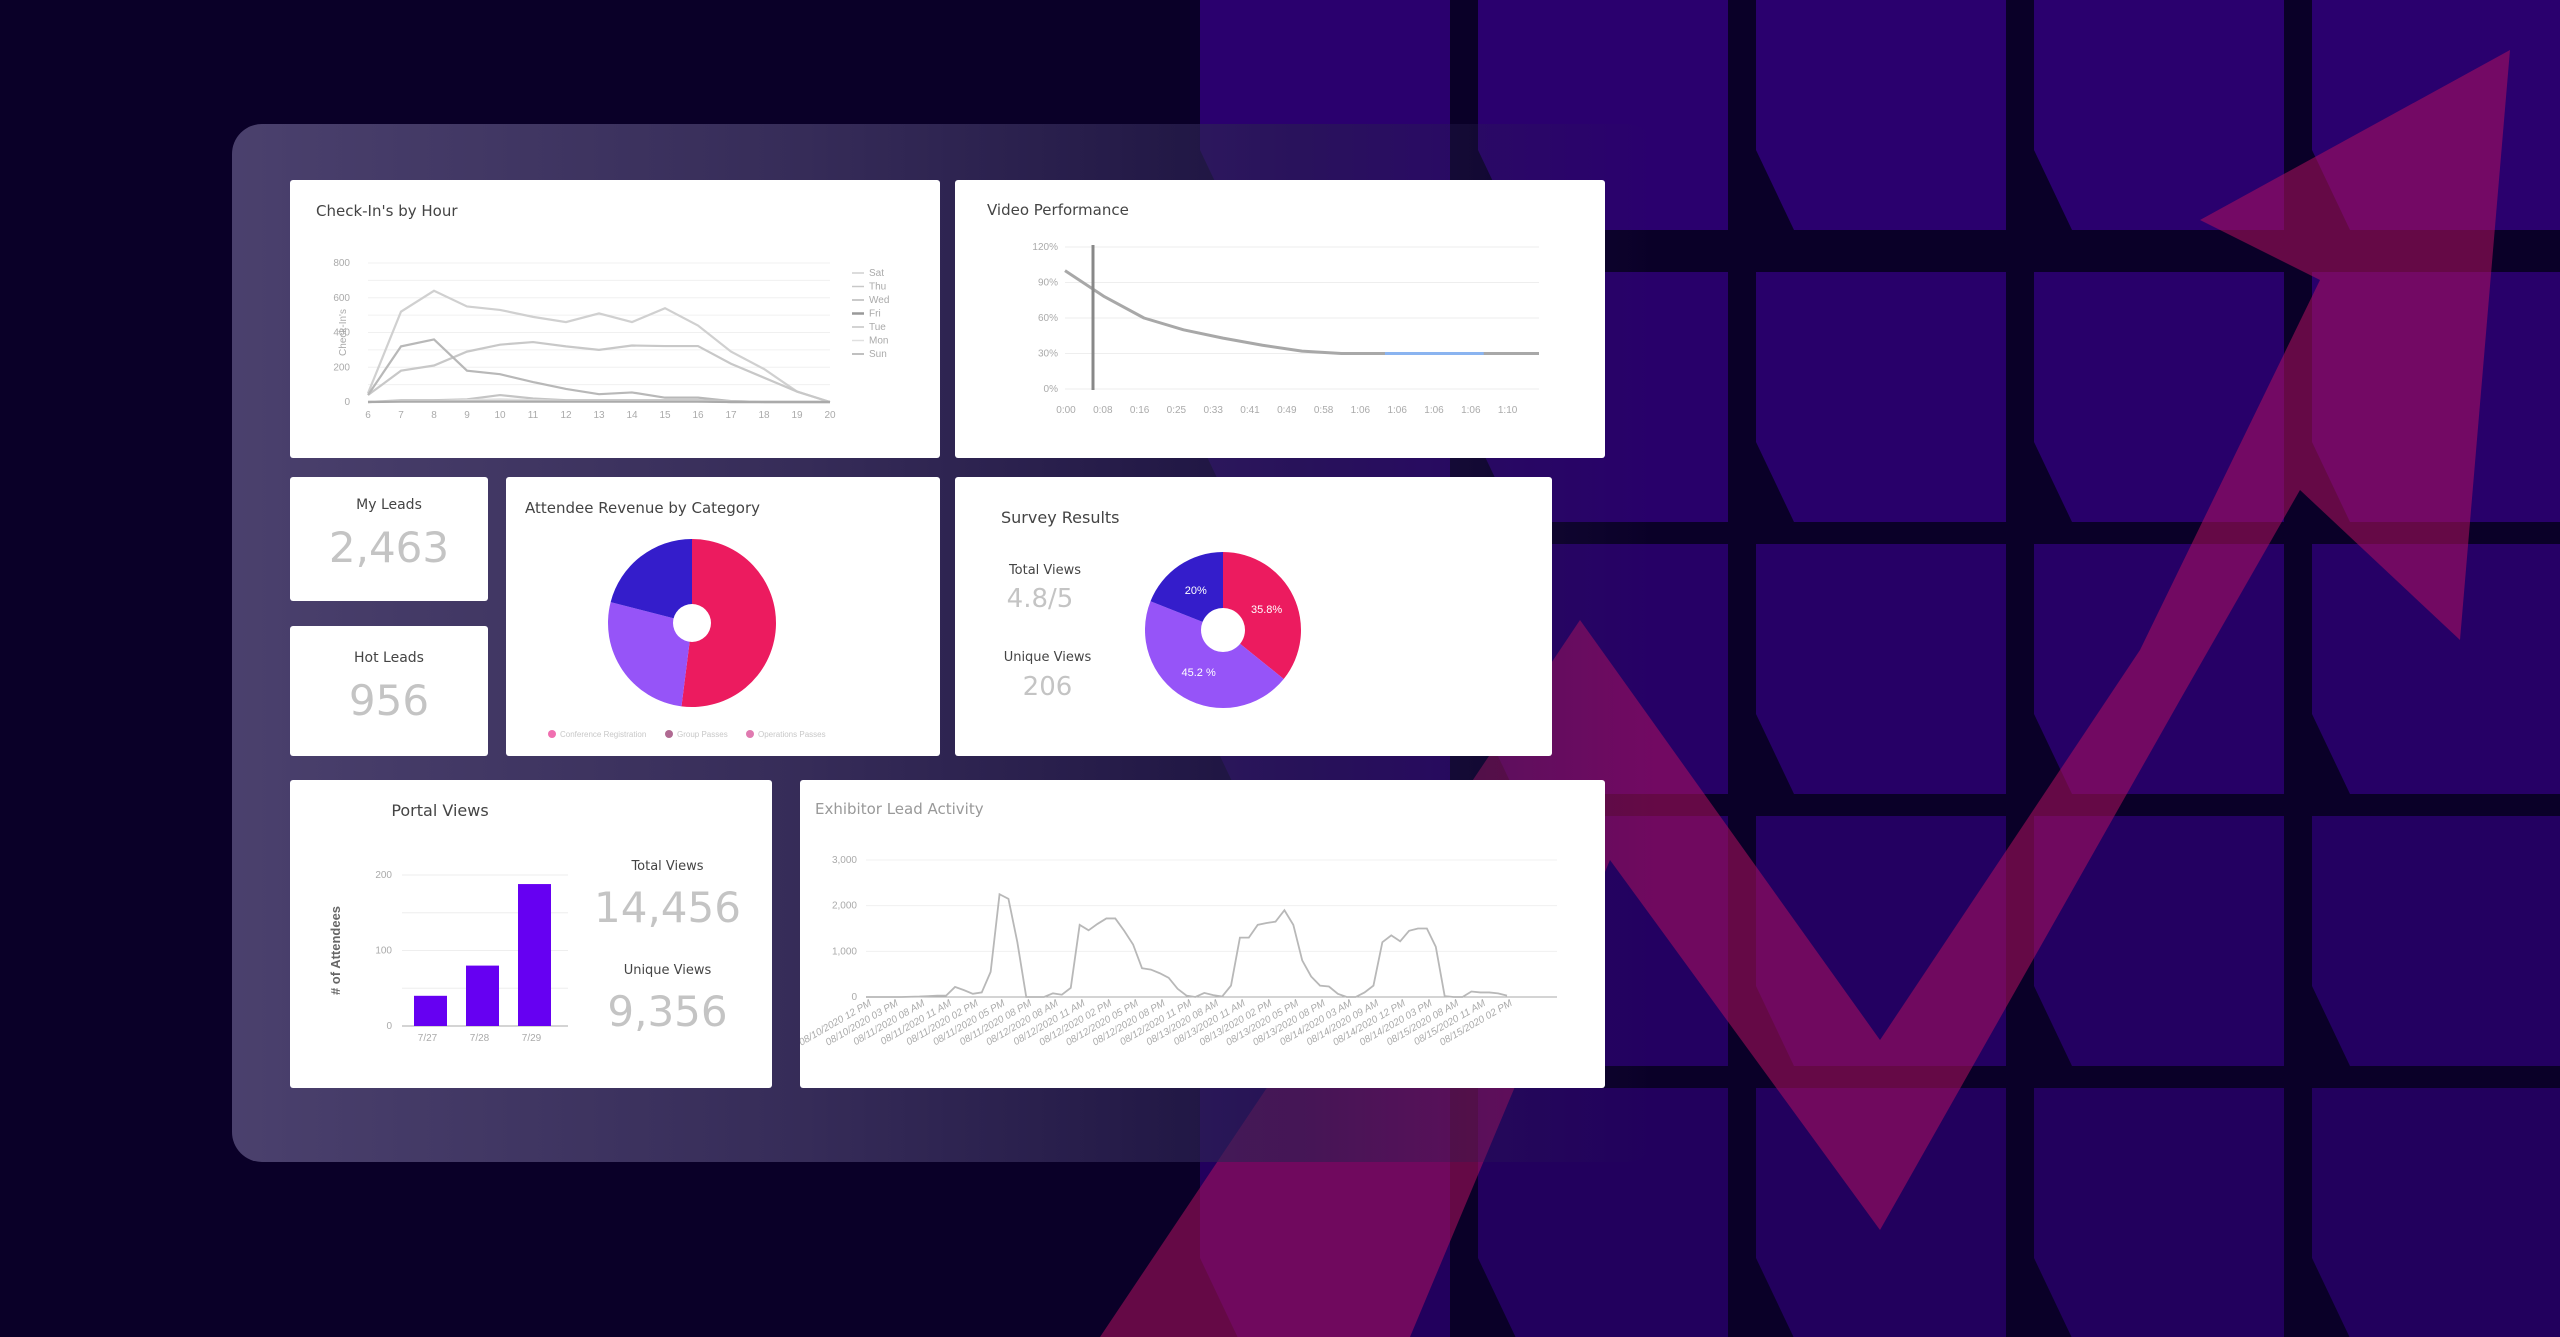  Describe the element at coordinates (1196, 591) in the screenshot. I see `survey-slice-label: 20%` at that location.